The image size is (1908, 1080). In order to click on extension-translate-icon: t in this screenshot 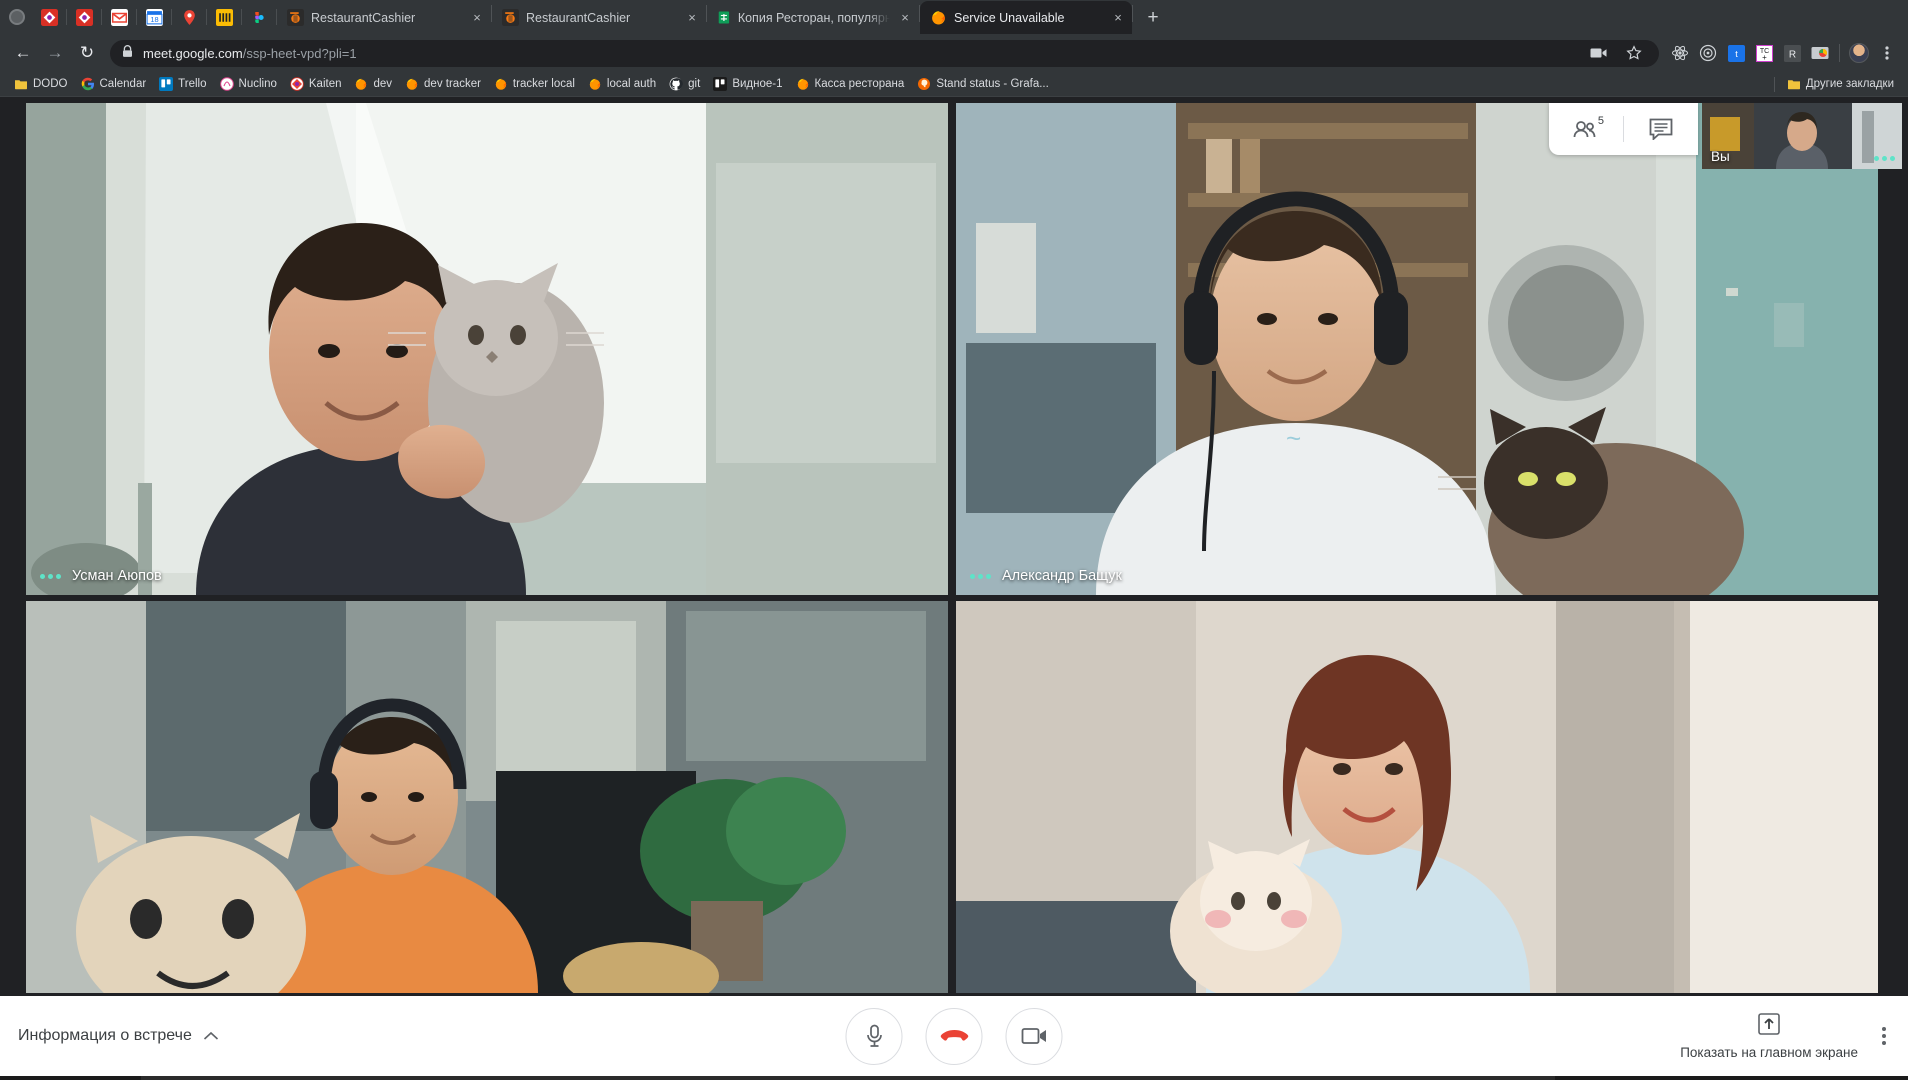, I will do `click(1736, 53)`.